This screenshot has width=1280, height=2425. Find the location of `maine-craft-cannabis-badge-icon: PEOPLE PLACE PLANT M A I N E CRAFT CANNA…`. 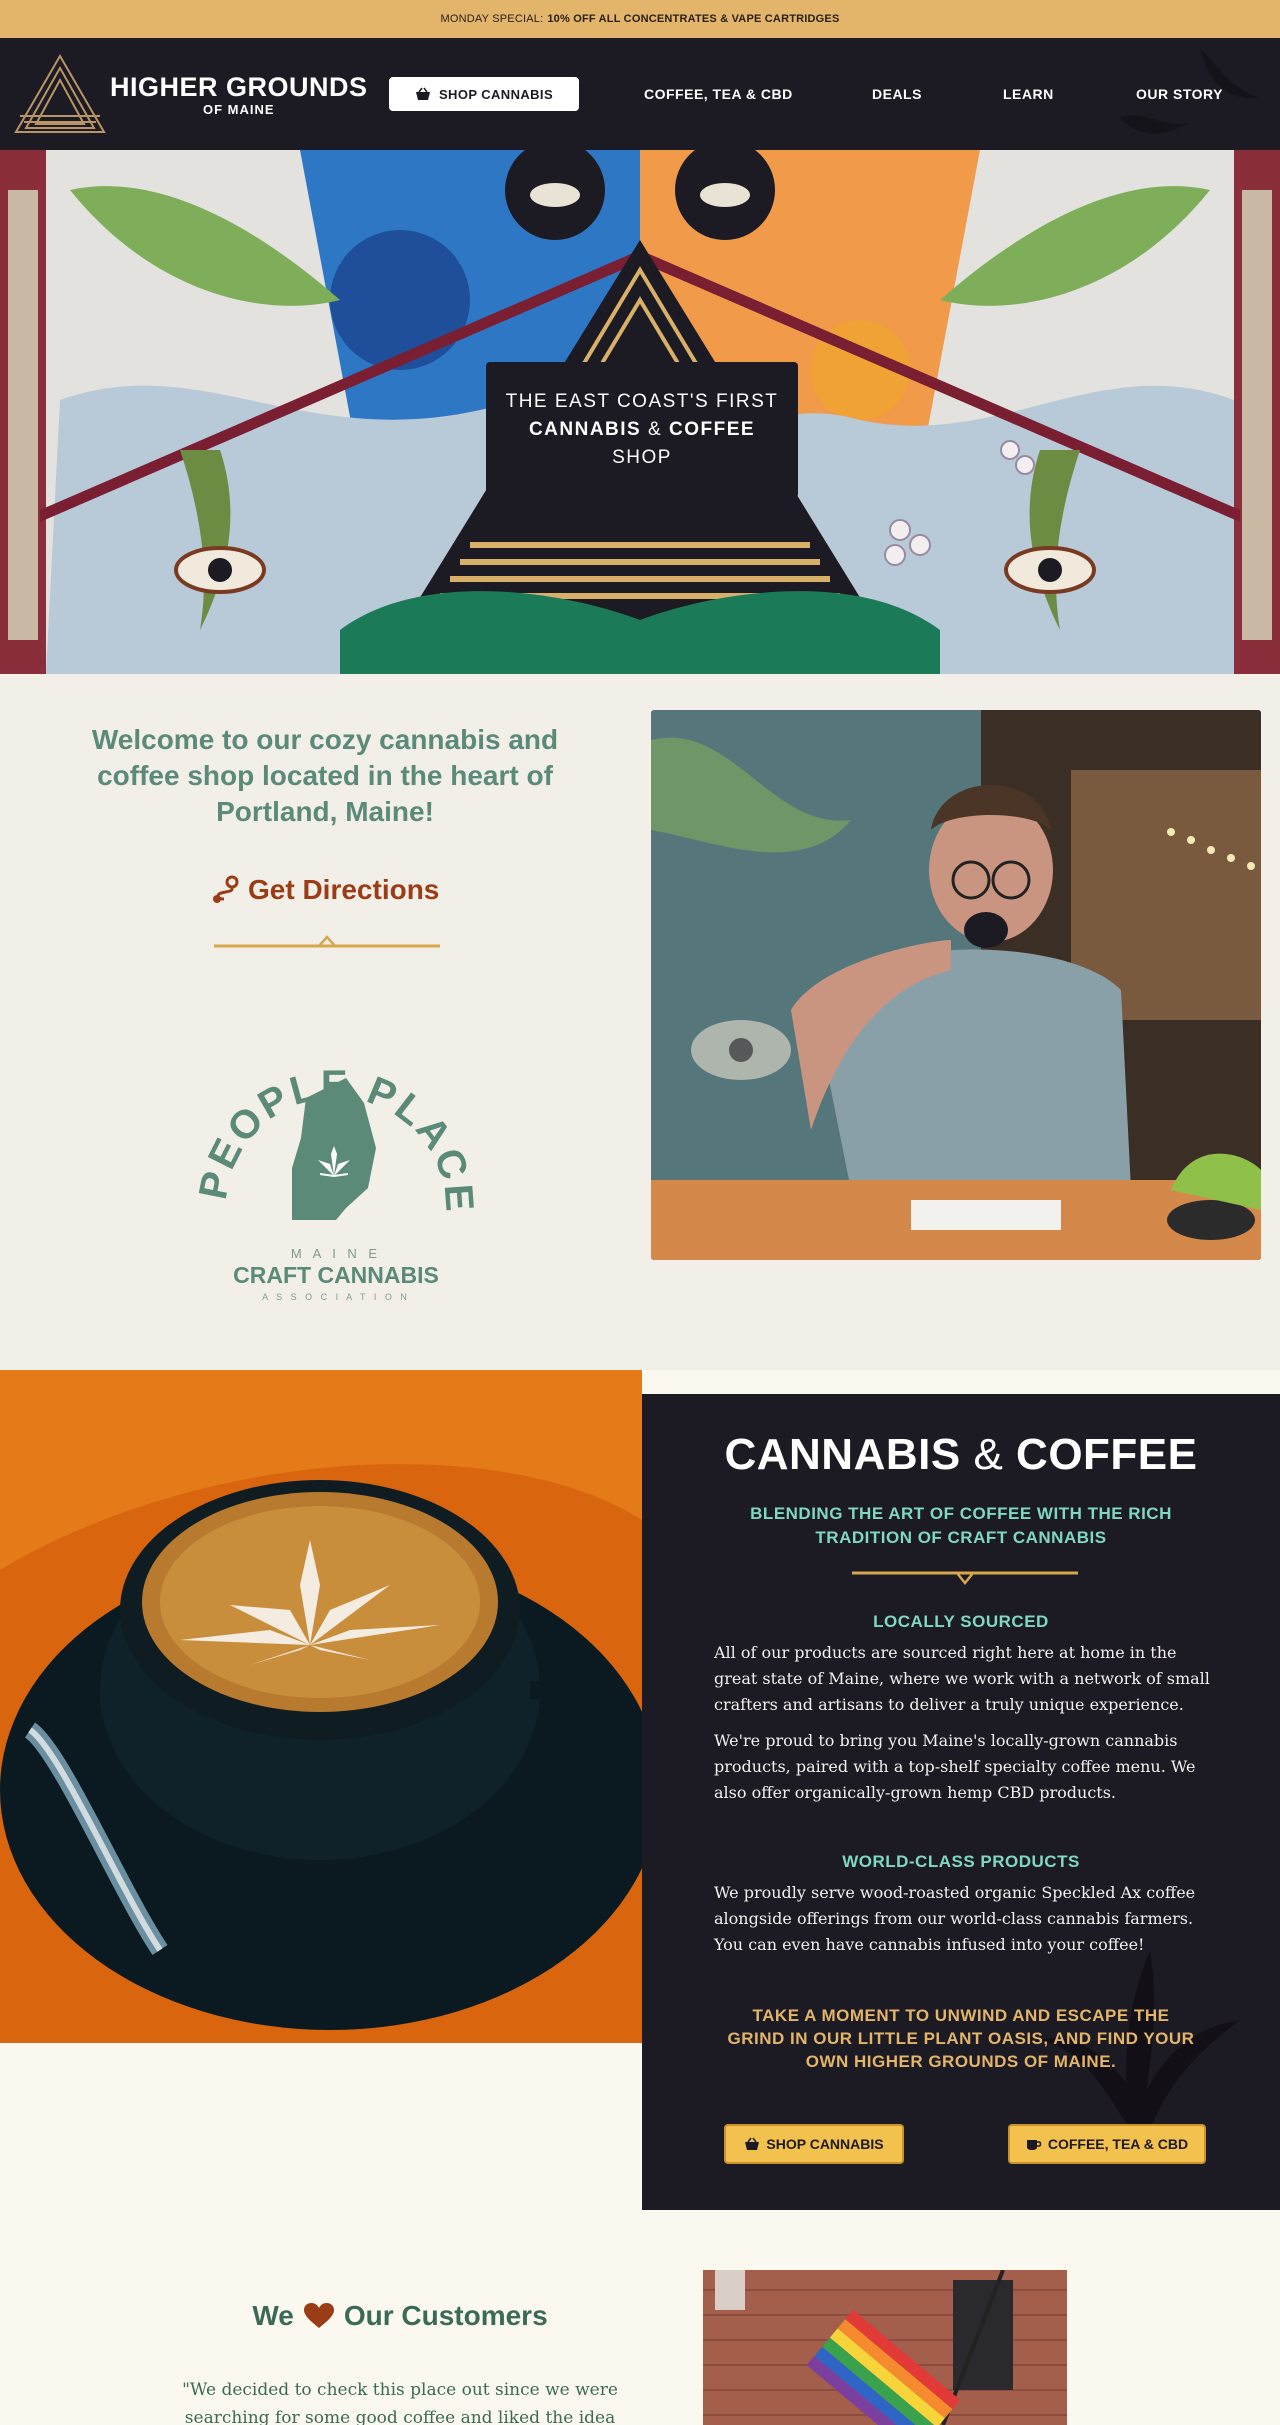

maine-craft-cannabis-badge-icon: PEOPLE PLACE PLANT M A I N E CRAFT CANNA… is located at coordinates (329, 1137).